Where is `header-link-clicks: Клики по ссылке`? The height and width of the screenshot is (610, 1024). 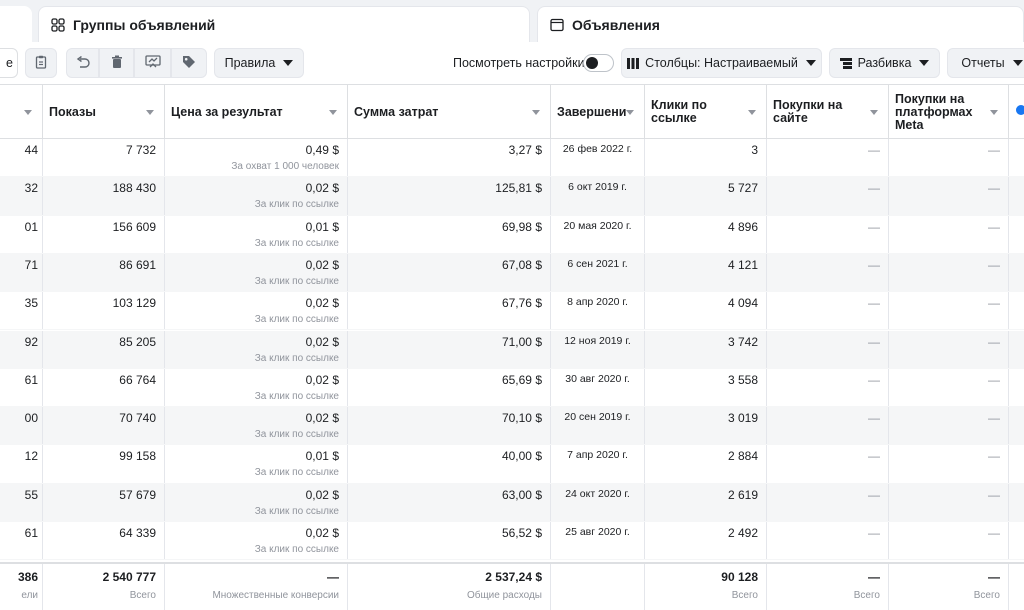
header-link-clicks: Клики по ссылке is located at coordinates (706, 112).